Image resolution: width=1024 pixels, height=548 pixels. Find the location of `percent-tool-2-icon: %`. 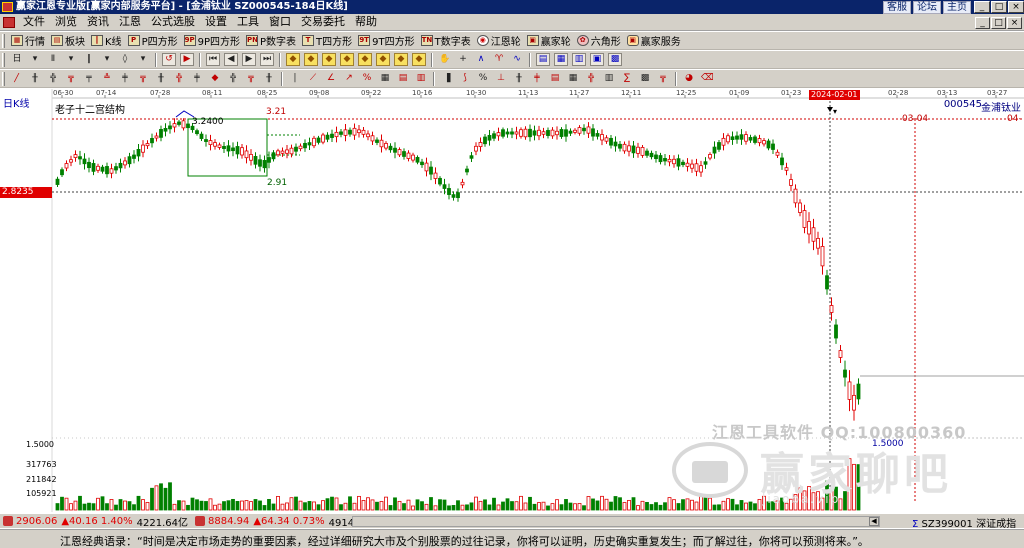

percent-tool-2-icon: % is located at coordinates (483, 78).